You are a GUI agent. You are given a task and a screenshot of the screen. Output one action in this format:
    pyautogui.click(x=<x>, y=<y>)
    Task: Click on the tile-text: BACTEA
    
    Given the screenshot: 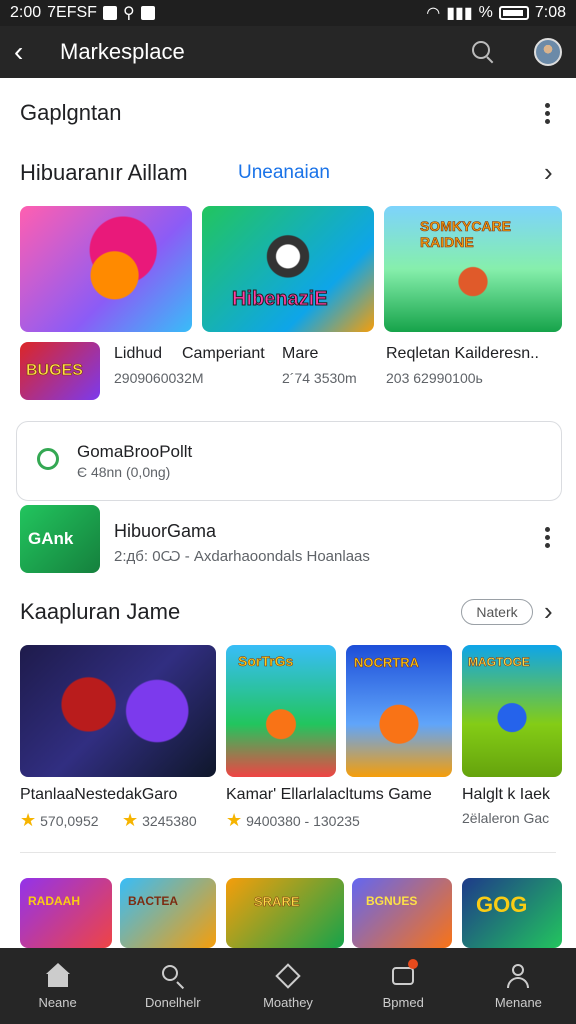 What is the action you would take?
    pyautogui.click(x=153, y=901)
    